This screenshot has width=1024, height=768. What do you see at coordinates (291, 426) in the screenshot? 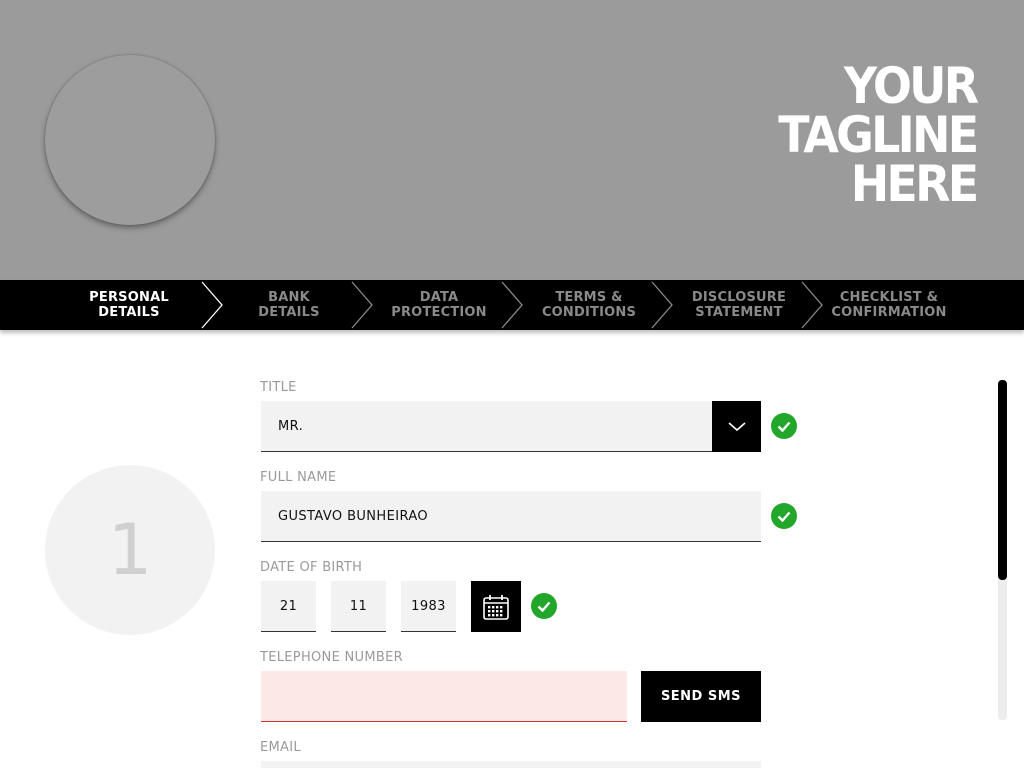
I see `title-value: MR.` at bounding box center [291, 426].